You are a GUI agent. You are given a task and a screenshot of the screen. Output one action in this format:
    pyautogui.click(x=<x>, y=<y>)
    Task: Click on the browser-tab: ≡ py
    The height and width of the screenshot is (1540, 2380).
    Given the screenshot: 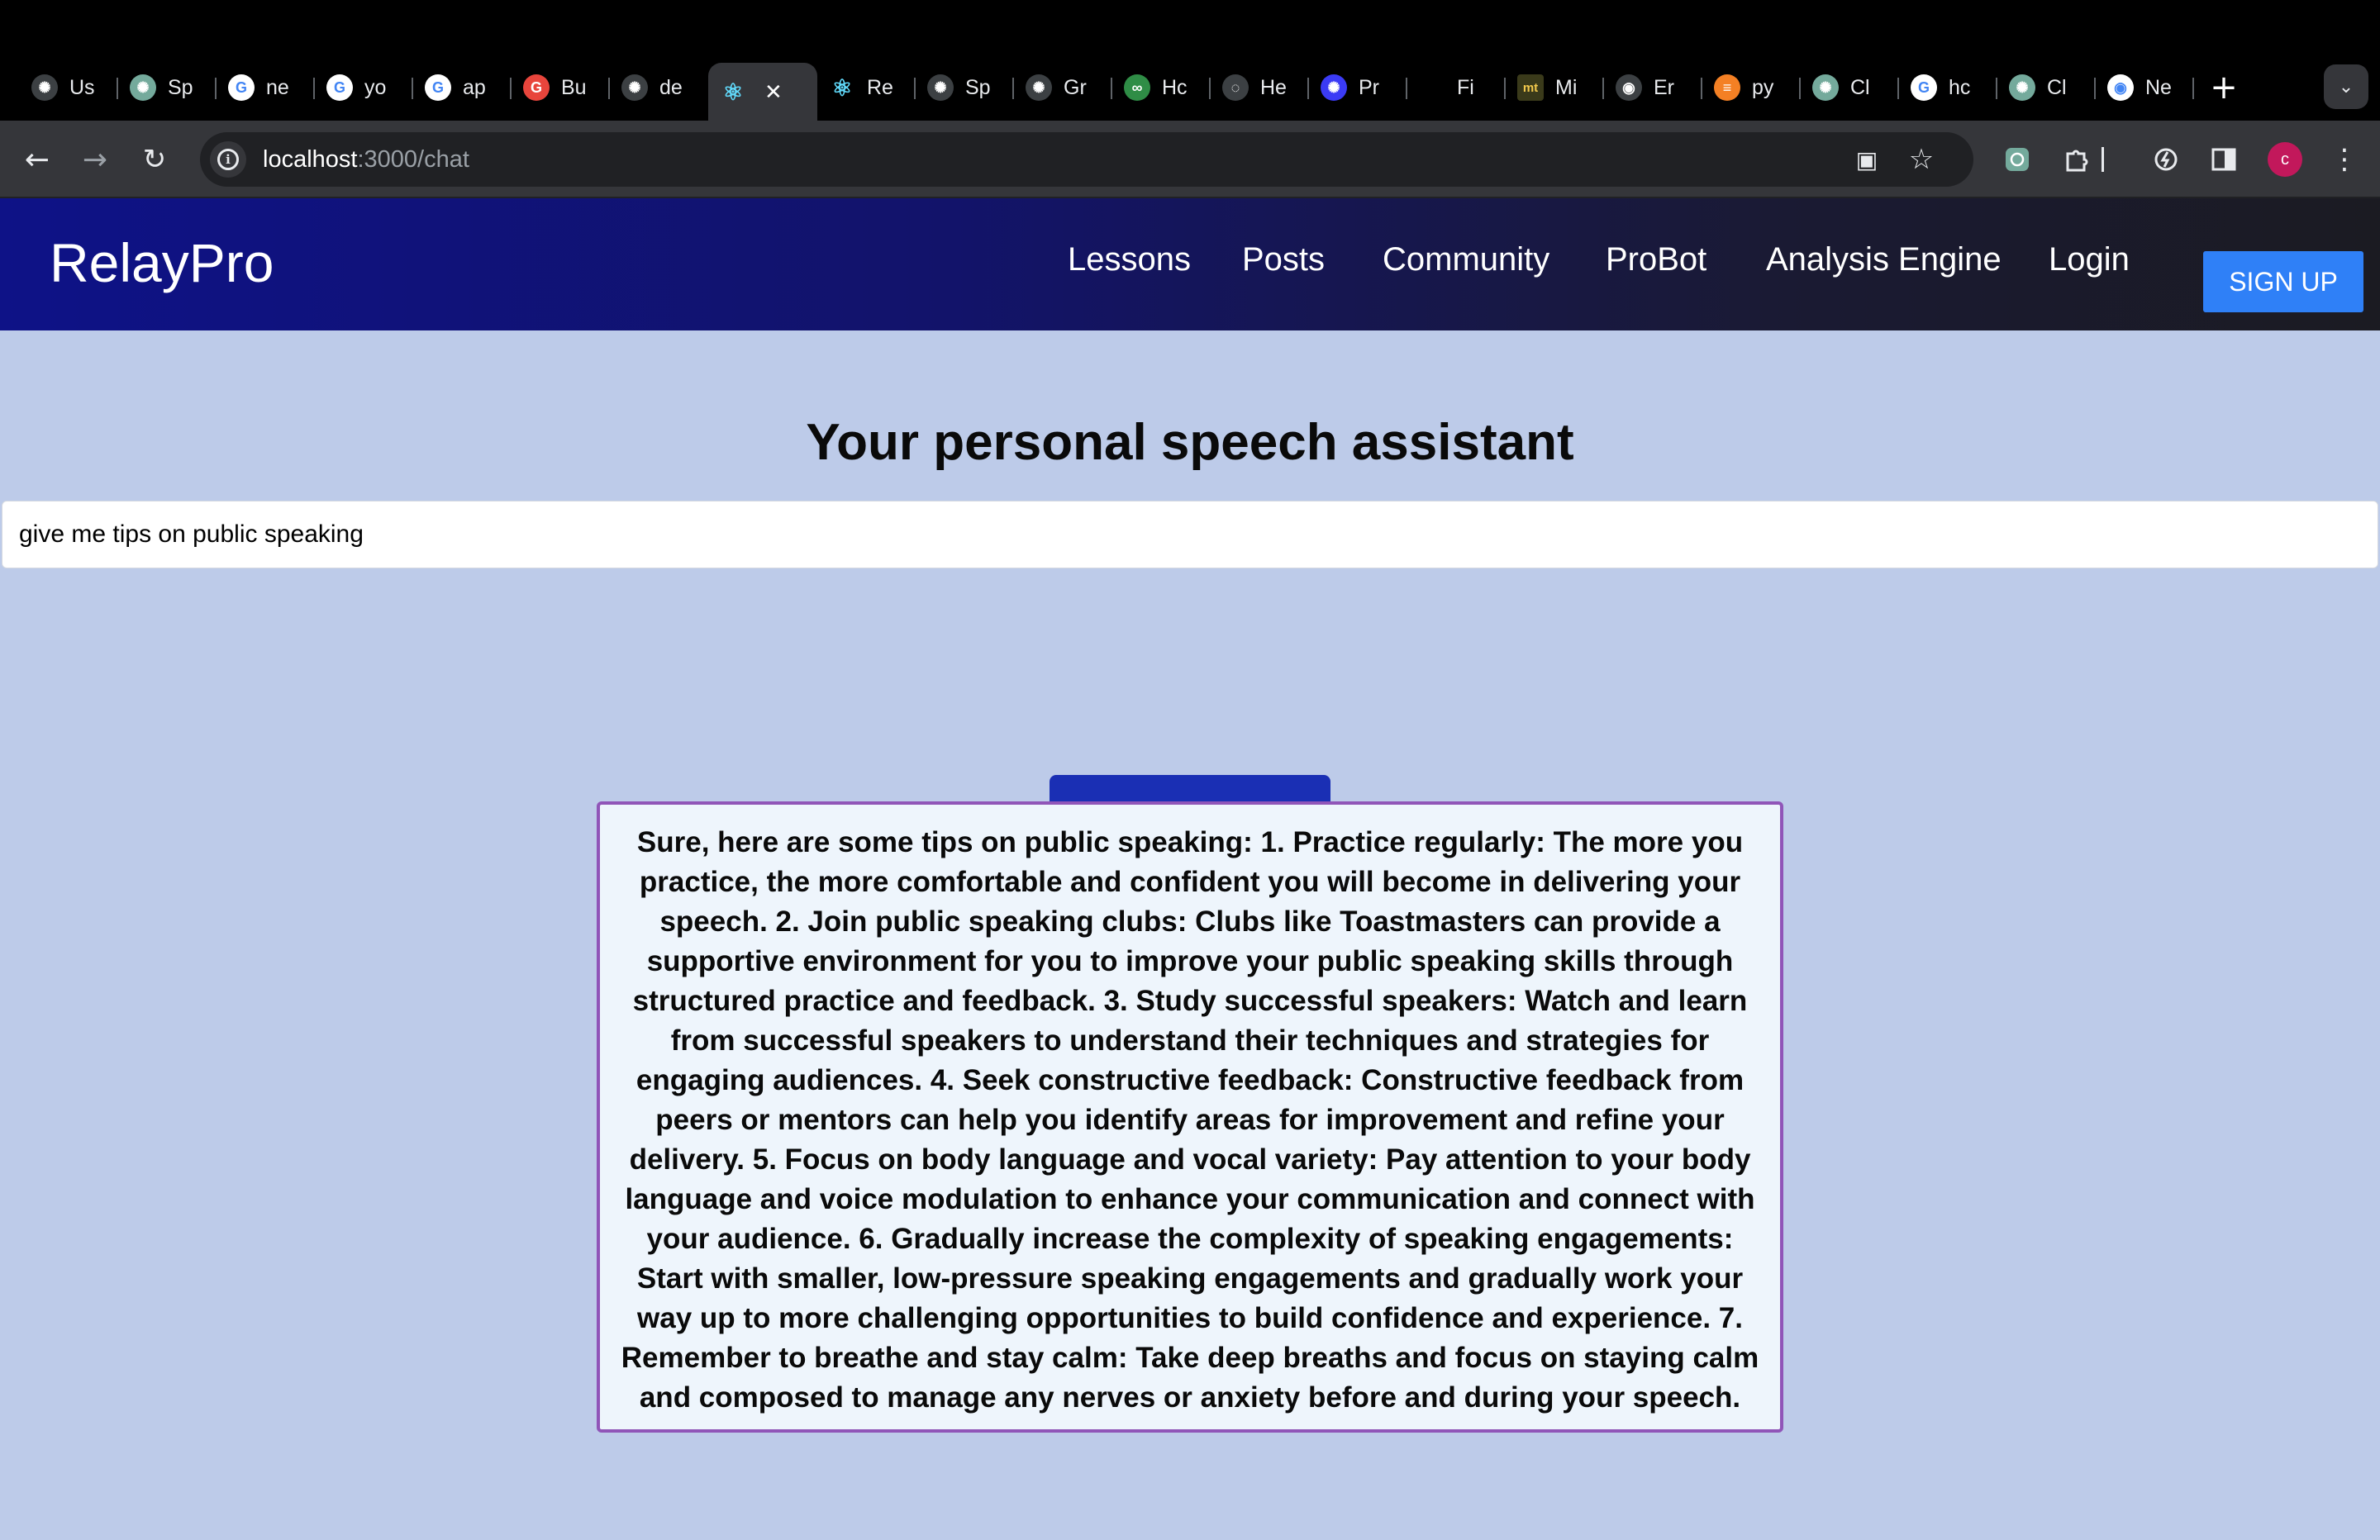 What is the action you would take?
    pyautogui.click(x=1751, y=87)
    